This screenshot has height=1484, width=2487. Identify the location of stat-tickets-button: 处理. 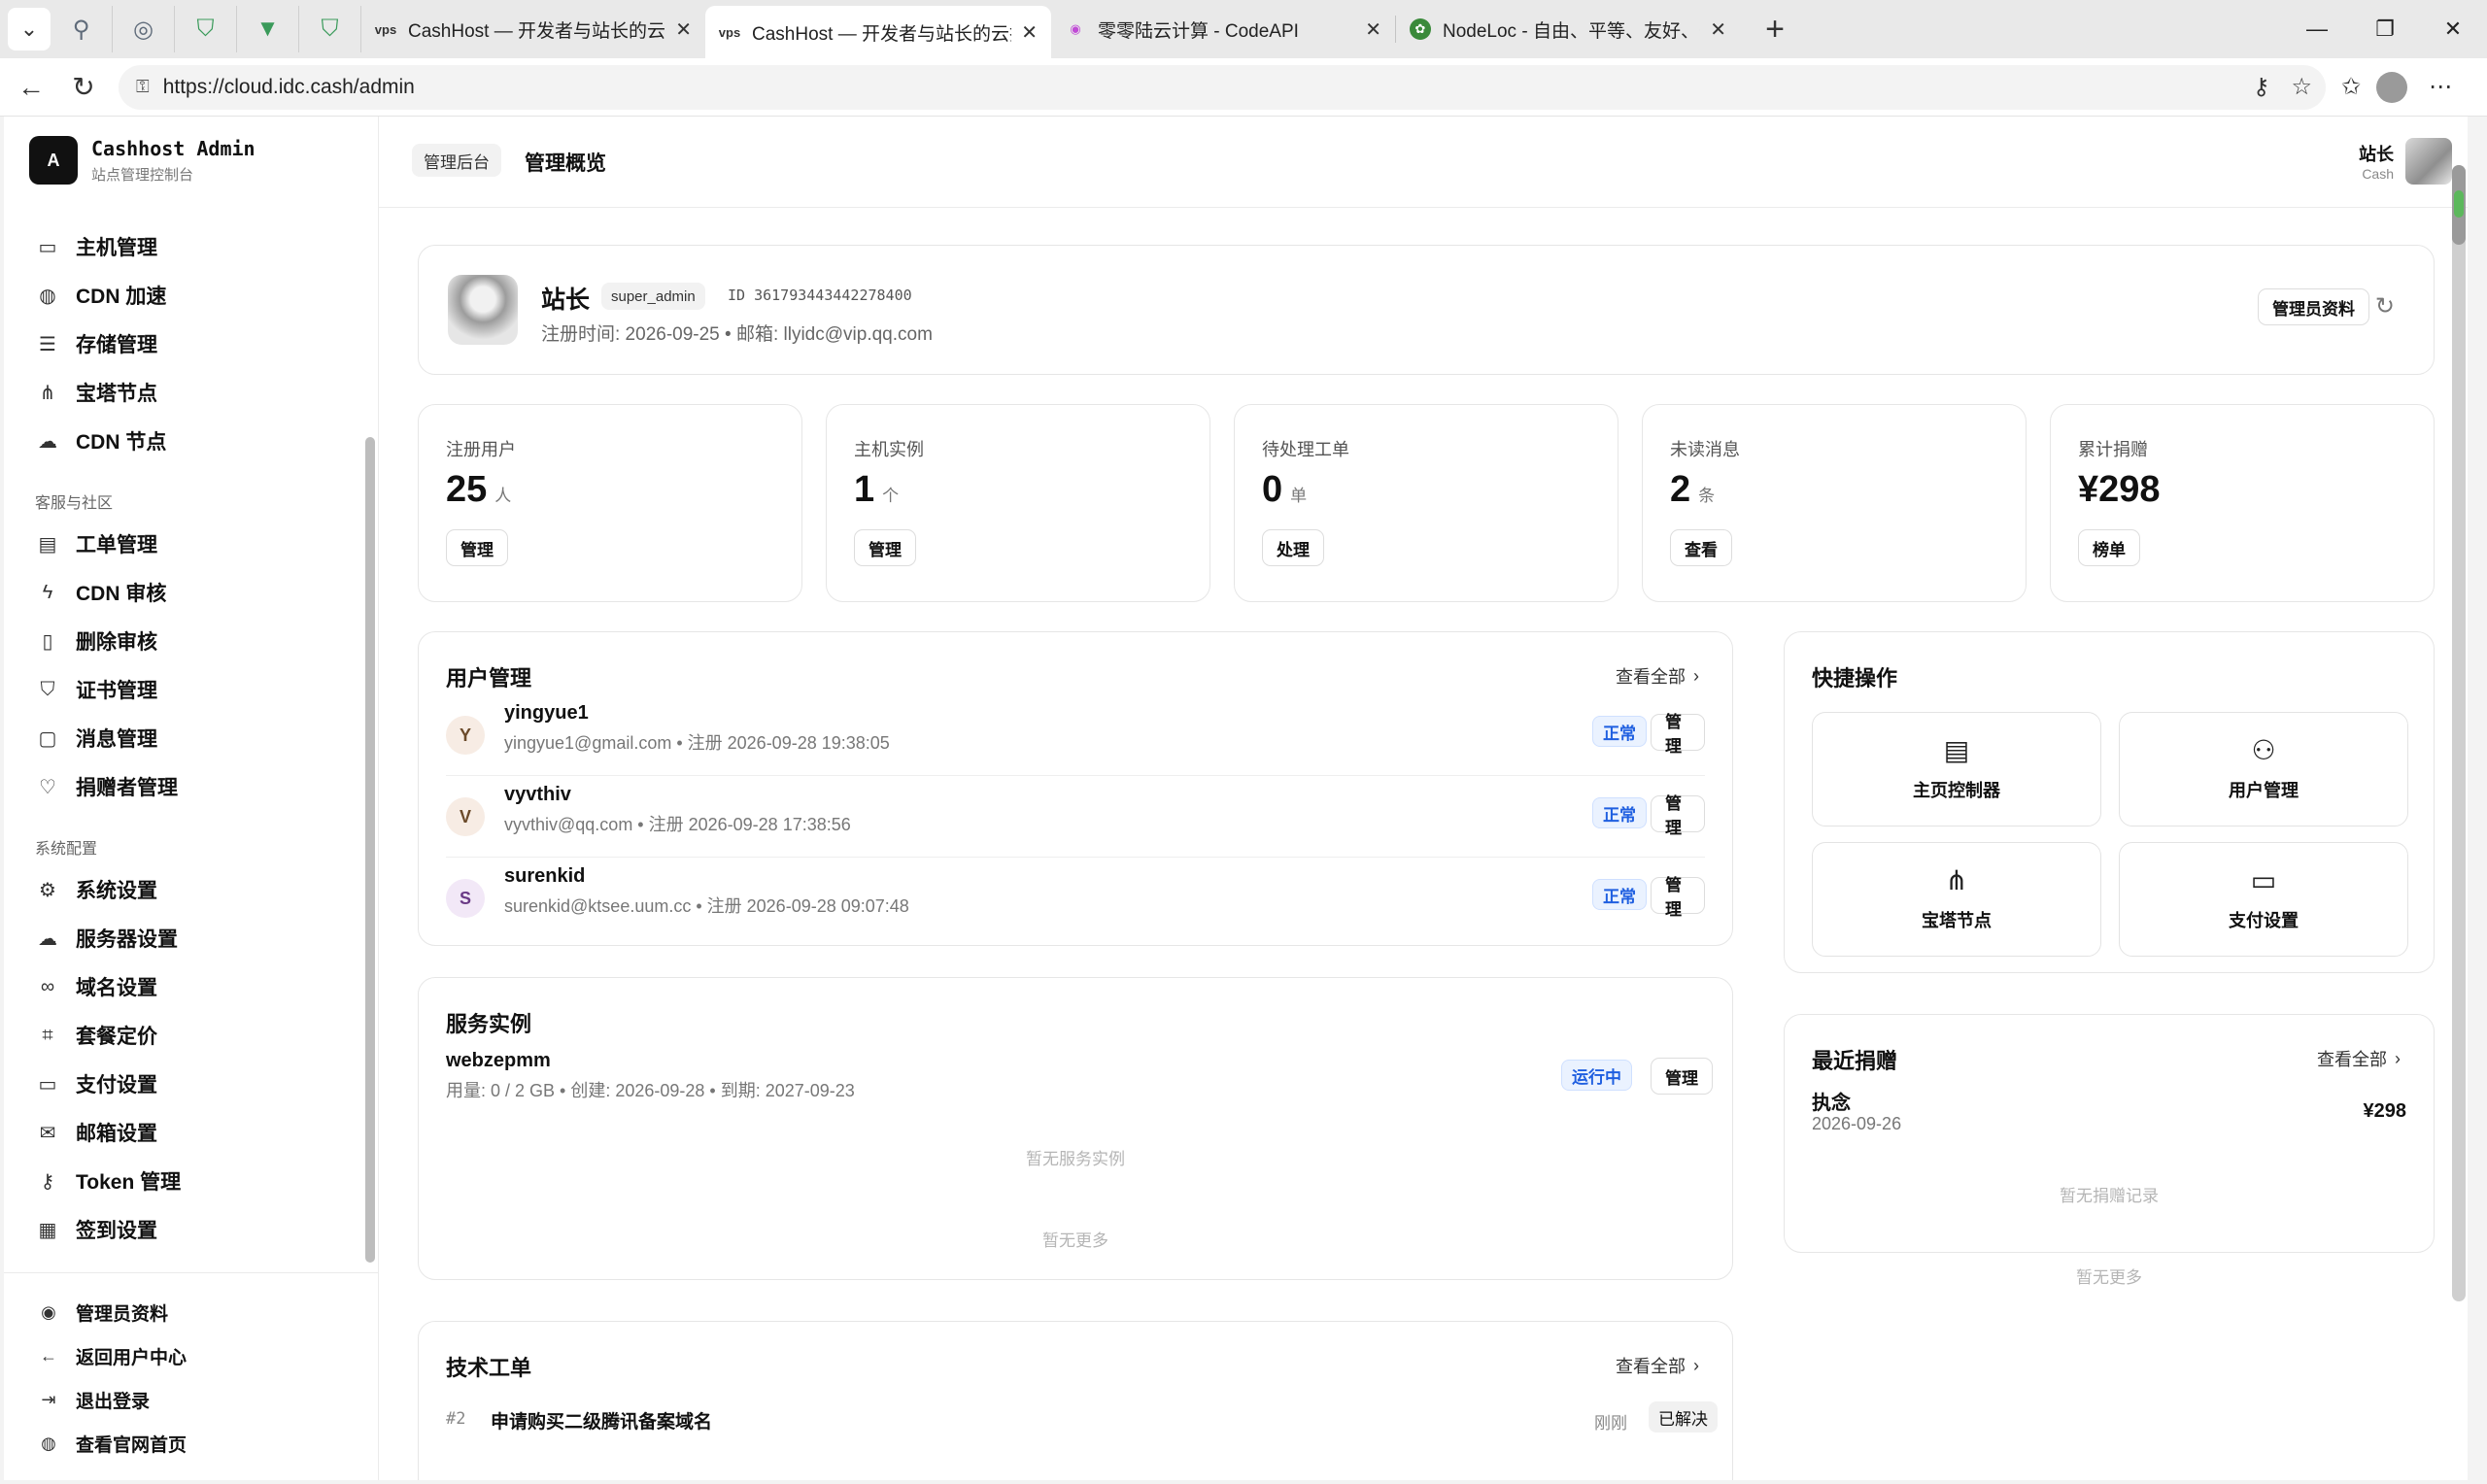
(1293, 547).